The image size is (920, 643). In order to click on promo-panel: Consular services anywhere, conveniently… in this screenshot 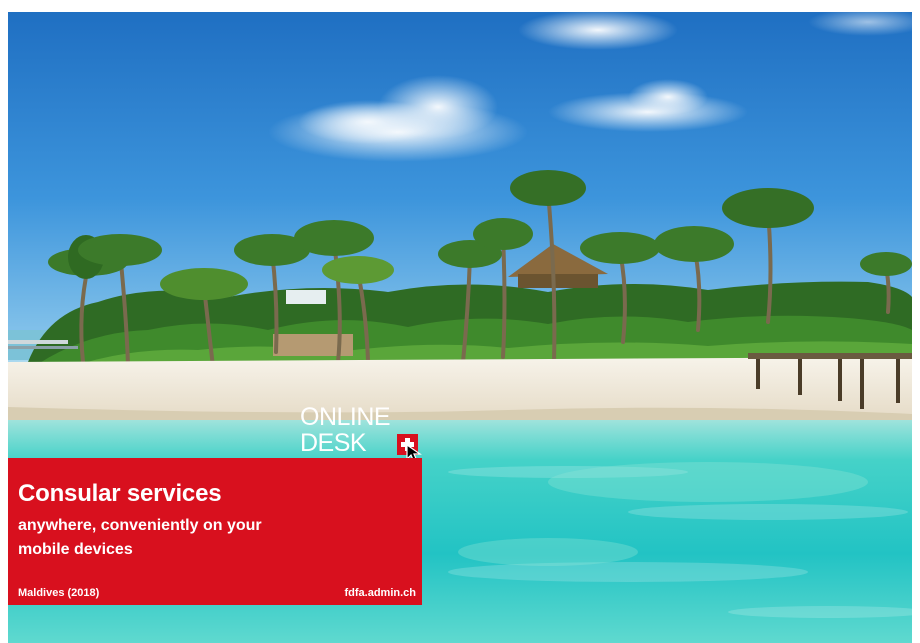, I will do `click(215, 531)`.